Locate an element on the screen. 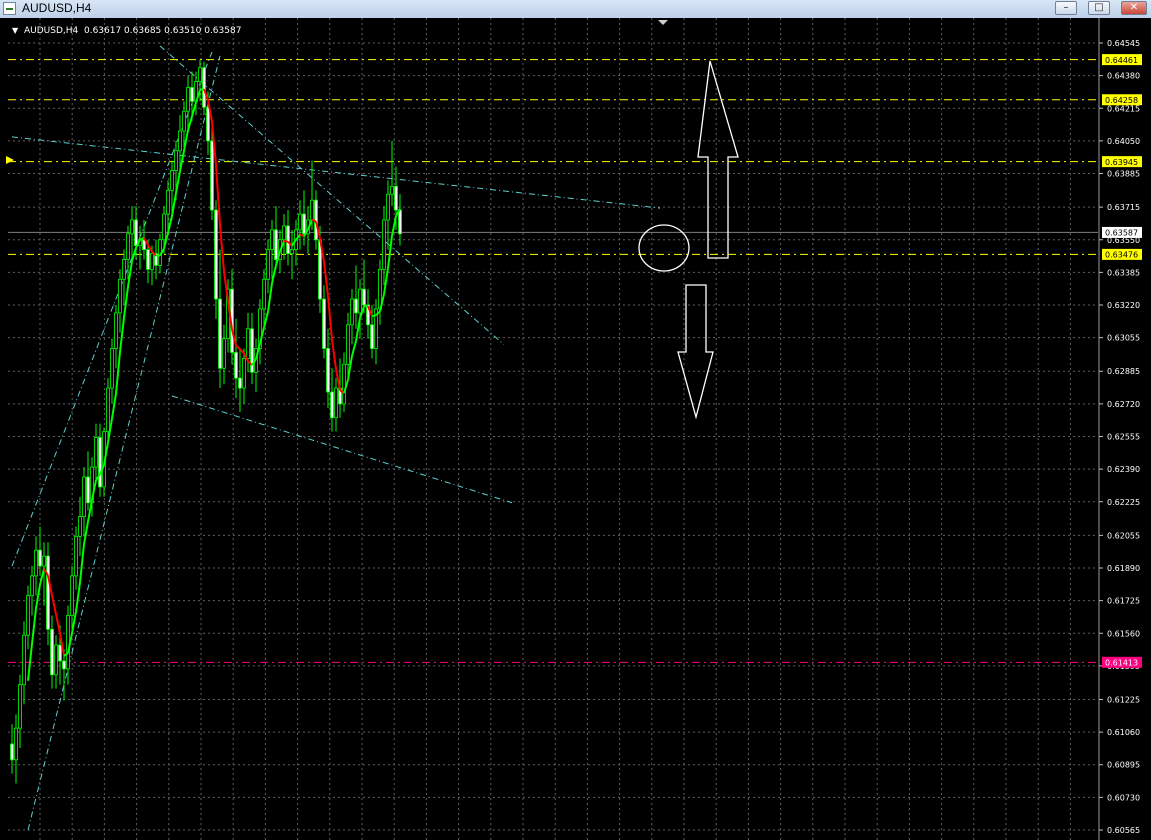 The image size is (1151, 840). price-tick-label: 0.62885 is located at coordinates (1123, 371).